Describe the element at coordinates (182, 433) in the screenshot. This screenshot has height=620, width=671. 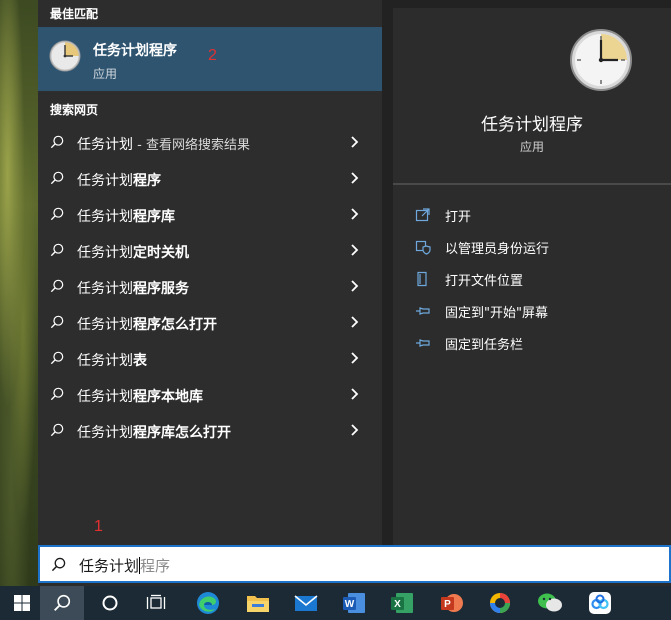
I see `suggestion-text: 程序库怎么打开` at that location.